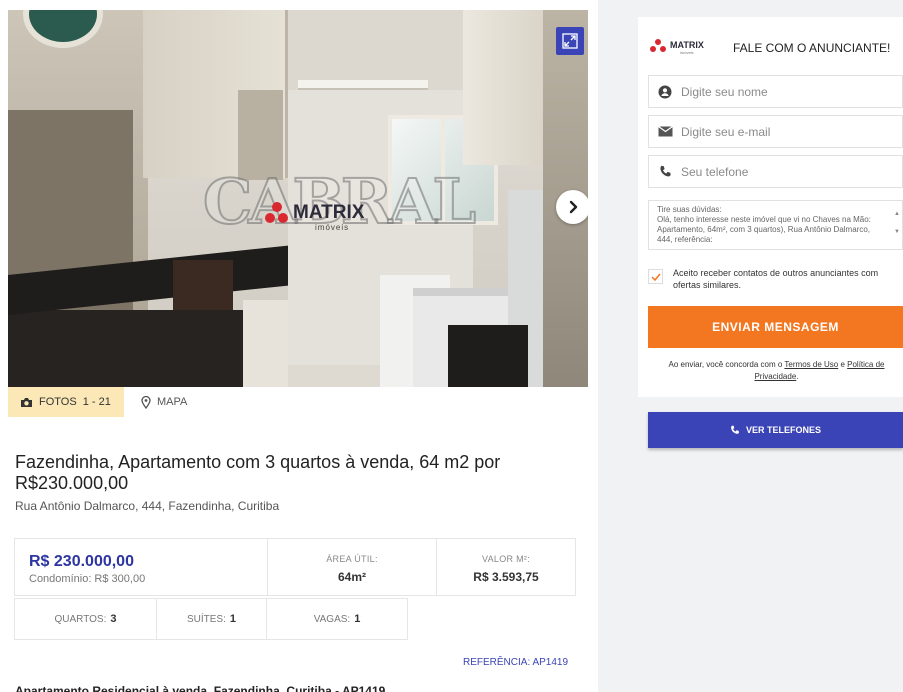 The image size is (903, 692). Describe the element at coordinates (506, 559) in the screenshot. I see `valor-m2-label: VALOR M²:` at that location.